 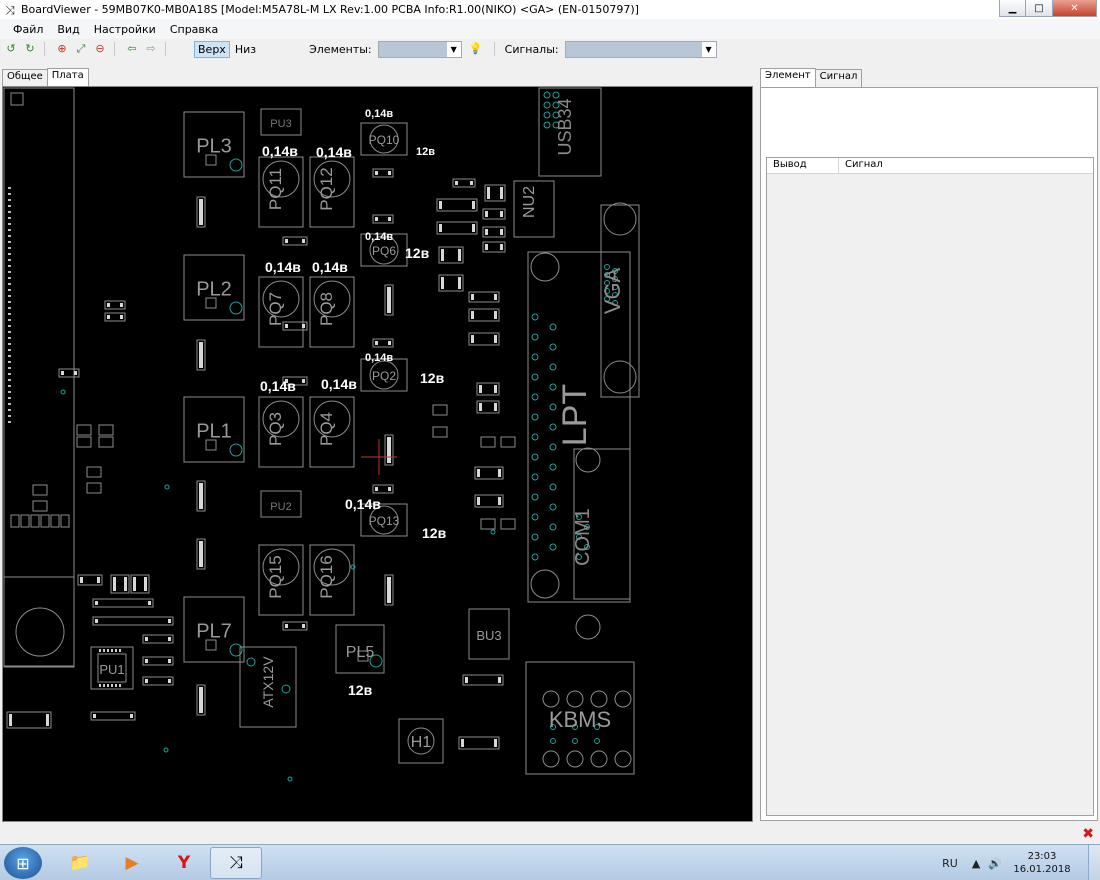 I want to click on kbms-hole, so click(x=551, y=759).